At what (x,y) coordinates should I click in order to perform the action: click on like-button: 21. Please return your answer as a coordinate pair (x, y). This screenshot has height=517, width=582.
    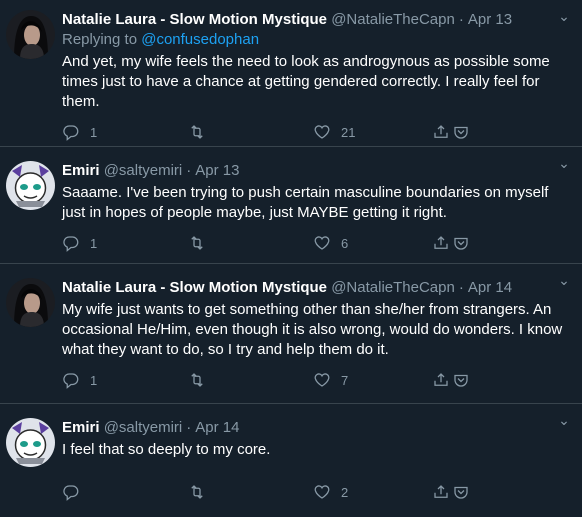
    Looking at the image, I should click on (334, 132).